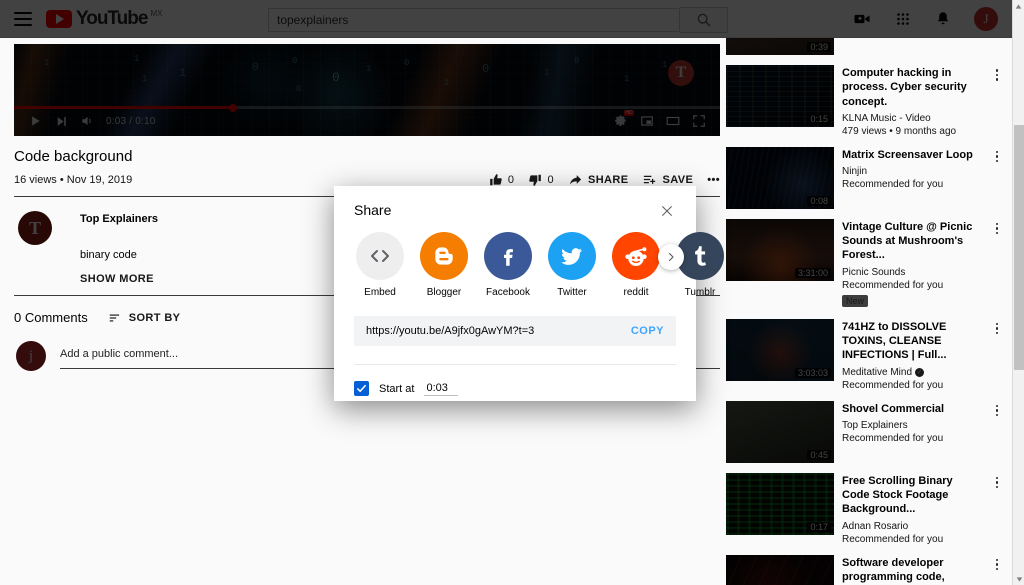  Describe the element at coordinates (912, 372) in the screenshot. I see `video-channel: Meditative Mind ✓` at that location.